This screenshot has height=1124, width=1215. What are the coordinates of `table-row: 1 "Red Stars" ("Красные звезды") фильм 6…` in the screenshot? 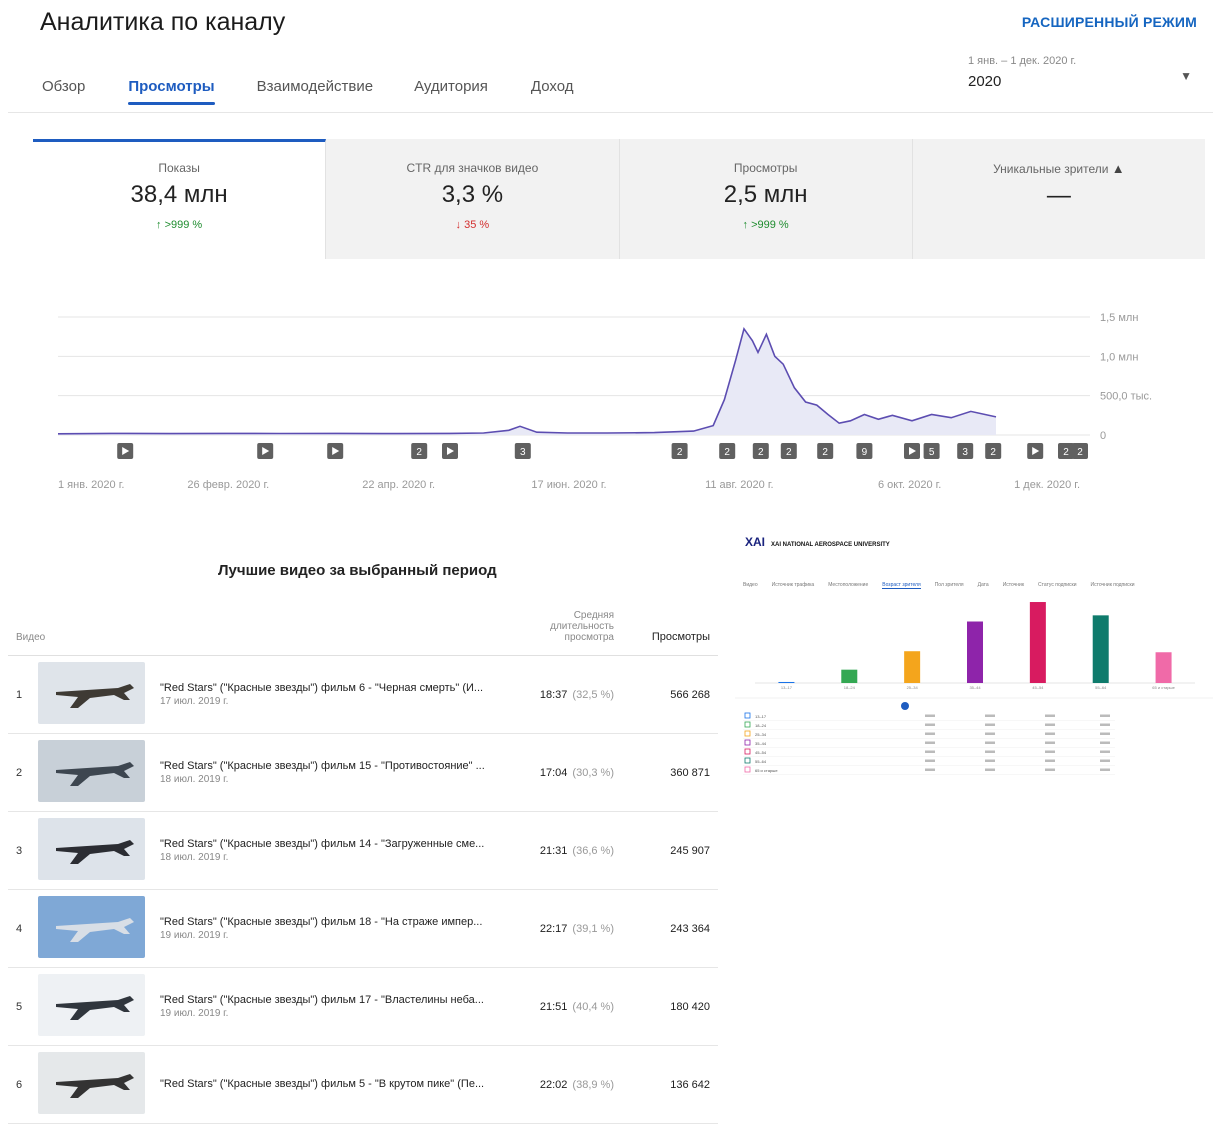 It's located at (363, 694).